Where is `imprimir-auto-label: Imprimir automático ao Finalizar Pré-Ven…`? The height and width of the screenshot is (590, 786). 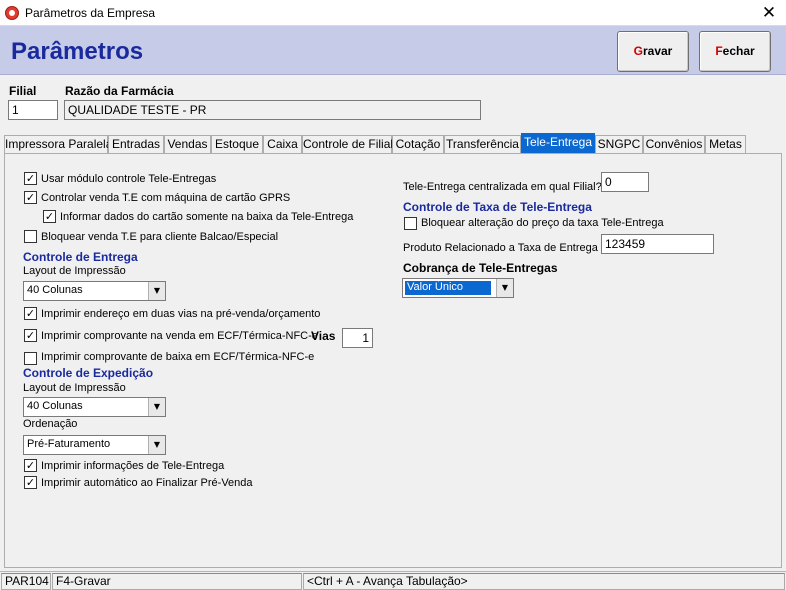 imprimir-auto-label: Imprimir automático ao Finalizar Pré-Ven… is located at coordinates (147, 483).